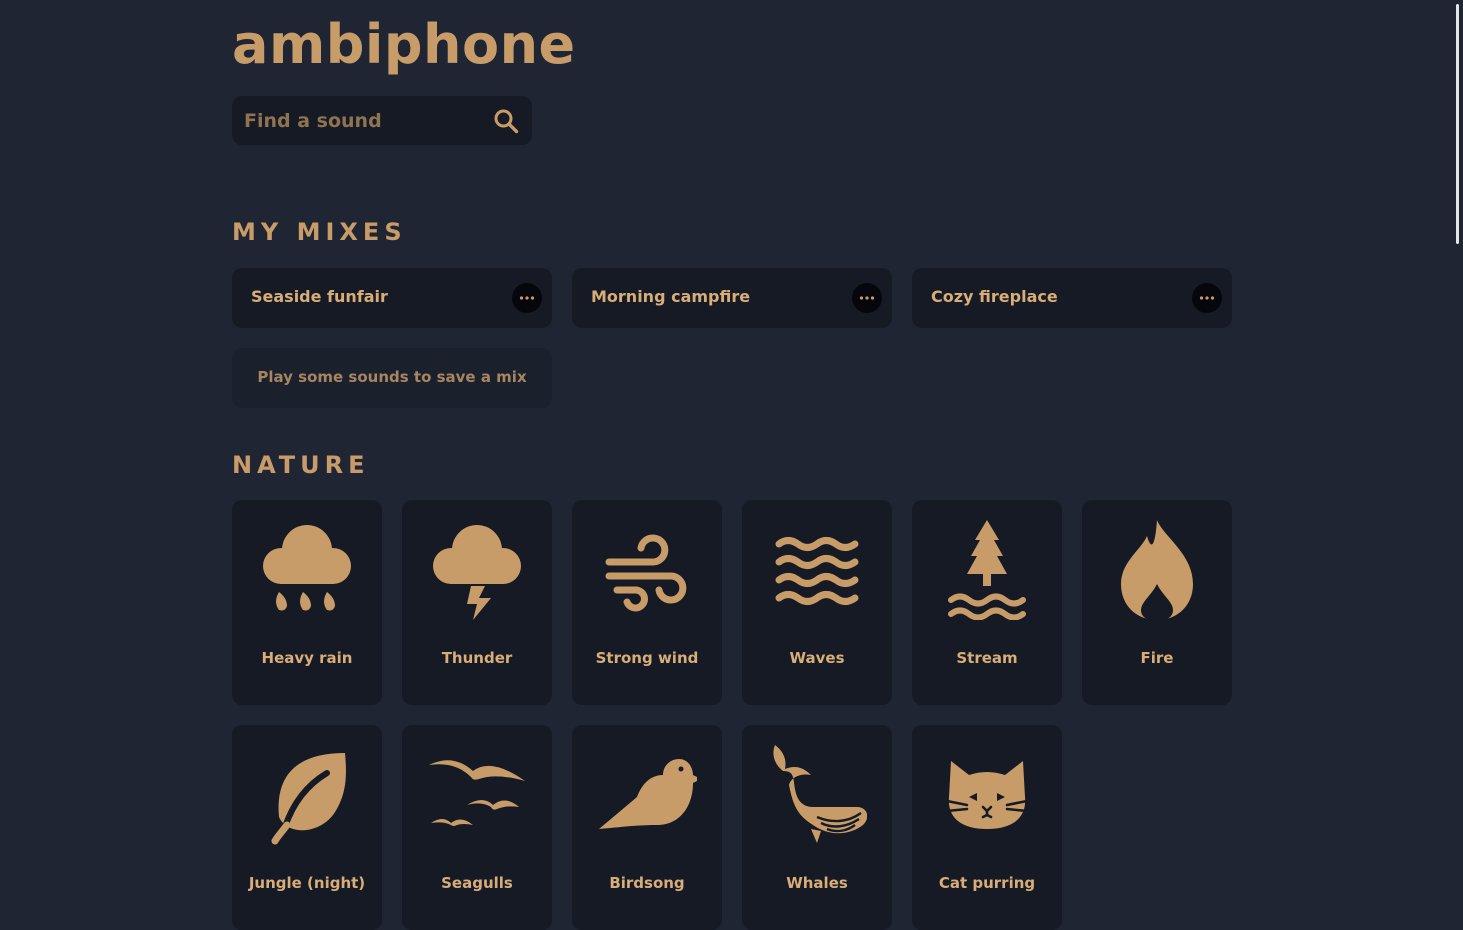 The image size is (1463, 930). What do you see at coordinates (301, 465) in the screenshot?
I see `section-title-nature: NATURE` at bounding box center [301, 465].